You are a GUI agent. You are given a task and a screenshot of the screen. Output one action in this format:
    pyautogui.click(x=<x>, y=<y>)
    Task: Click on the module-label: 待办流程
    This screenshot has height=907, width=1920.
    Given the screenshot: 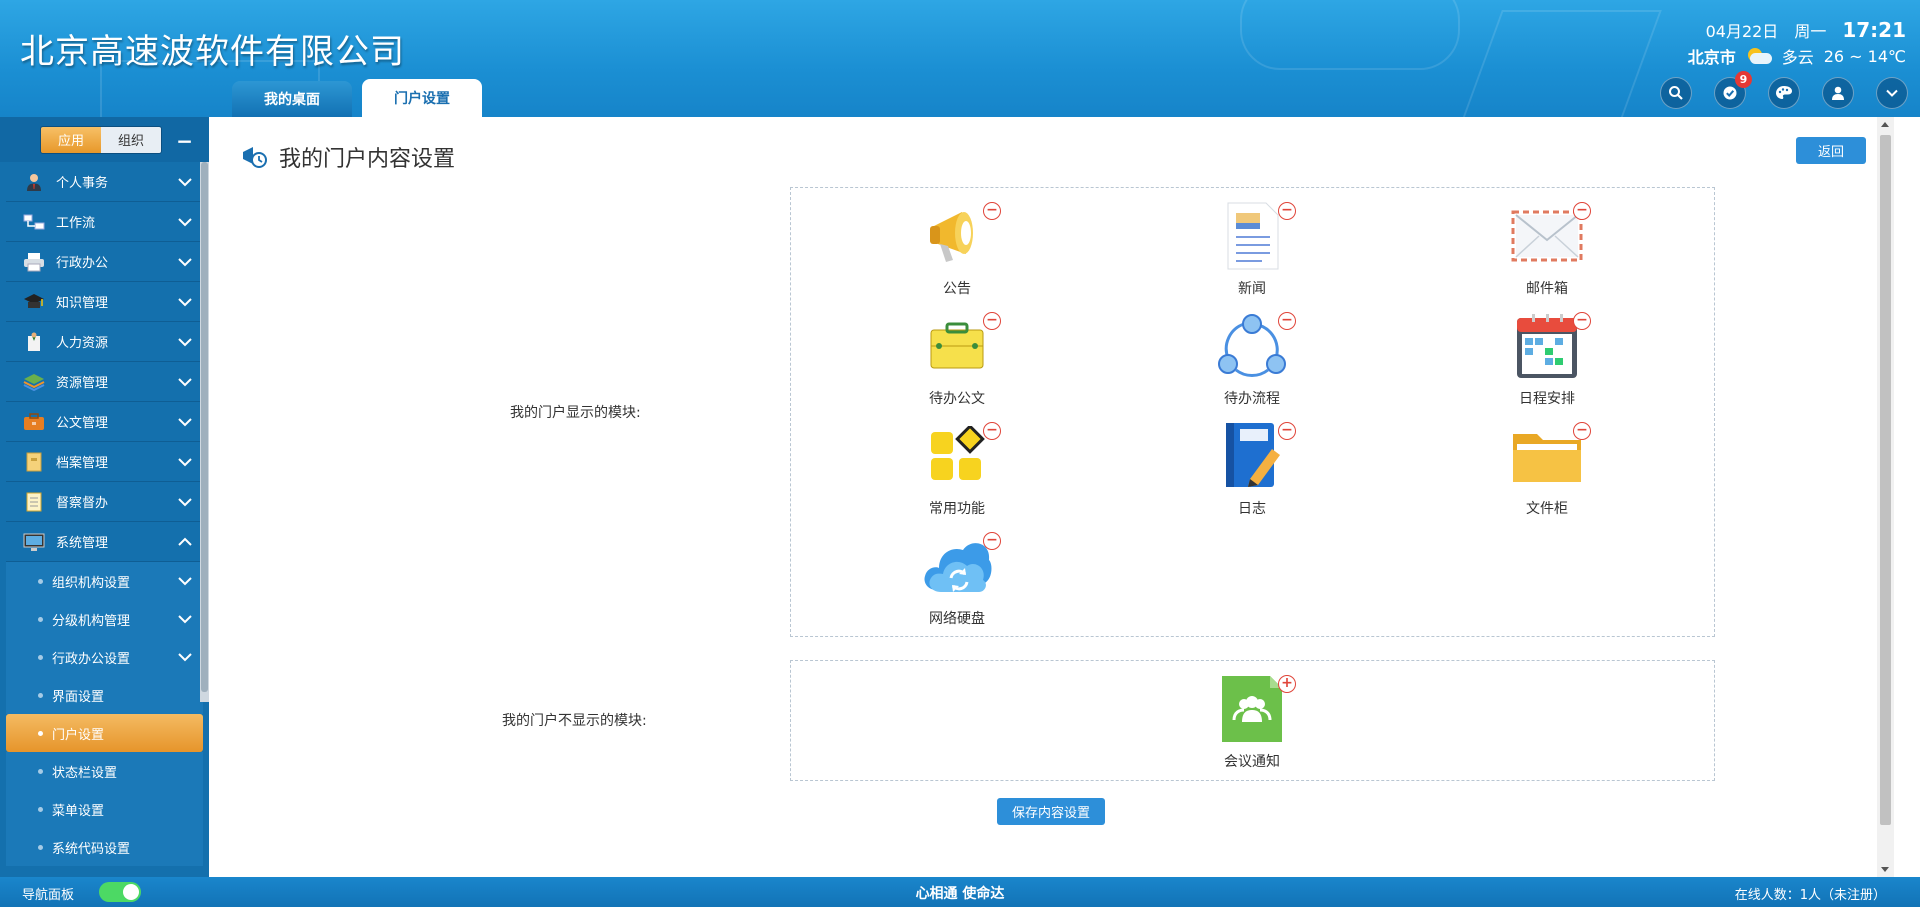 What is the action you would take?
    pyautogui.click(x=1252, y=399)
    